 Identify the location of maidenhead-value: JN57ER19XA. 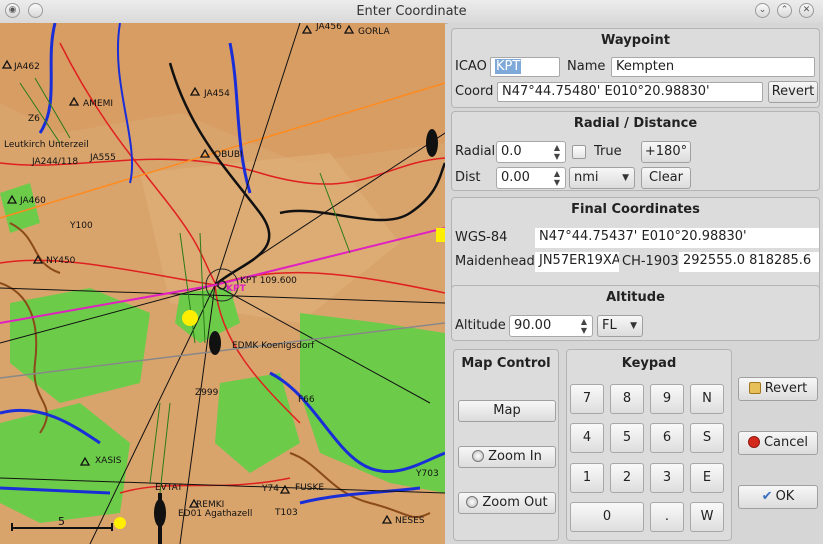
(577, 262).